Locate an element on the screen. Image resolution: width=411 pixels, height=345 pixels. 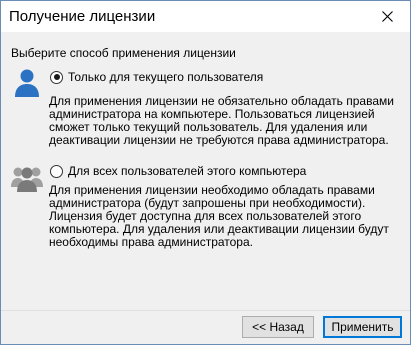
title-bar: Получение лицензии is located at coordinates (205, 16).